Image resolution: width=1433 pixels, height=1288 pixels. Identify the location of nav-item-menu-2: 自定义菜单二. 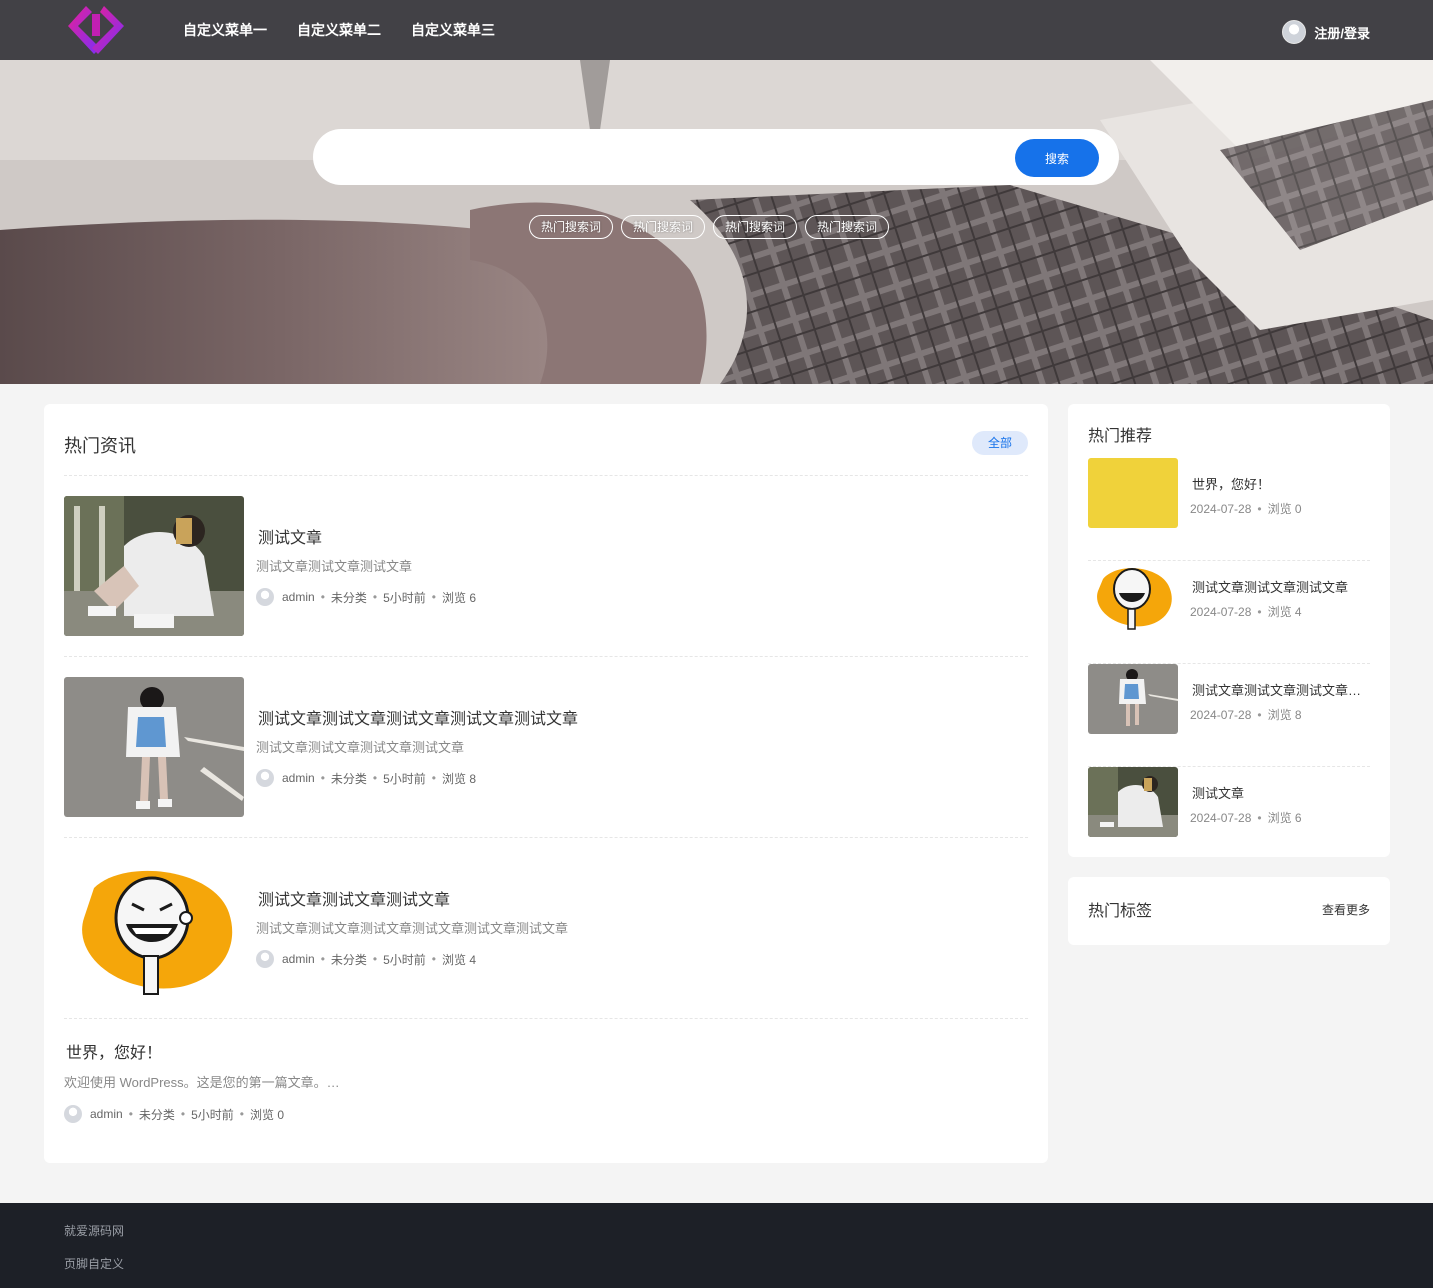
(339, 30).